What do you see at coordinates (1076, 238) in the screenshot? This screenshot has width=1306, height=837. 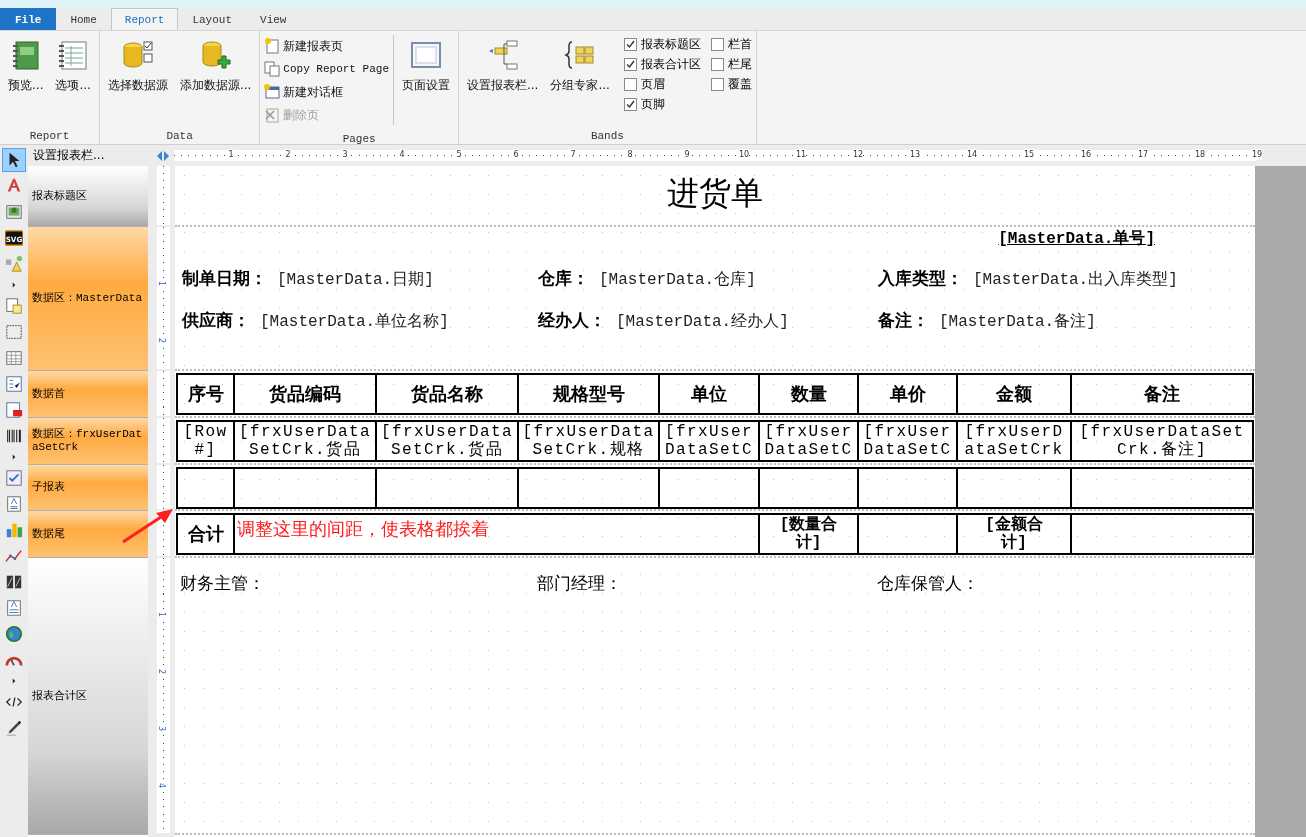 I see `order-number-field: [MasterData.单号]` at bounding box center [1076, 238].